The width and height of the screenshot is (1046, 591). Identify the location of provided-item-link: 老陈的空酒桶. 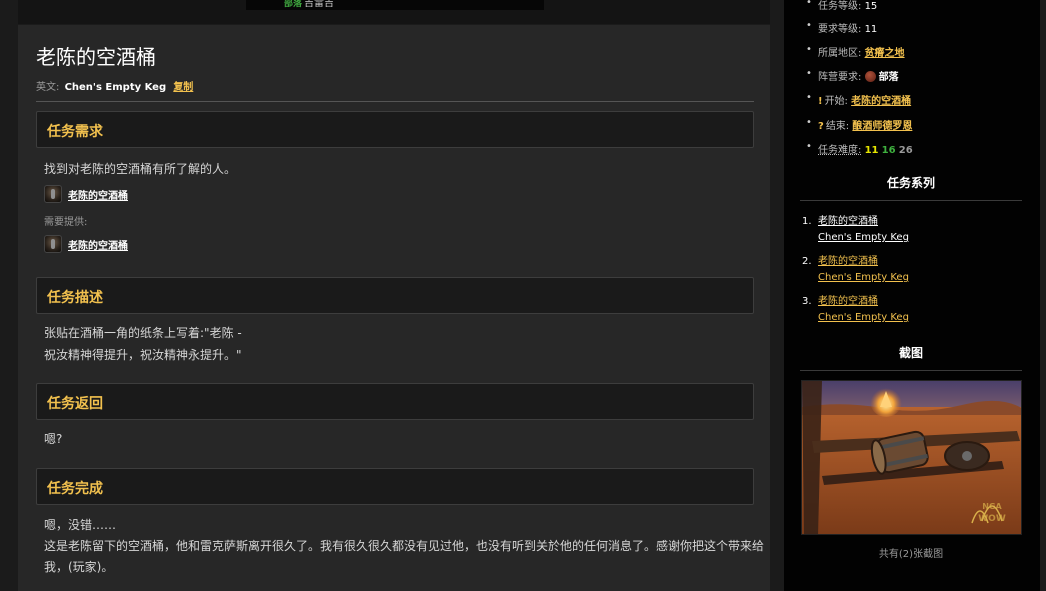
(98, 244).